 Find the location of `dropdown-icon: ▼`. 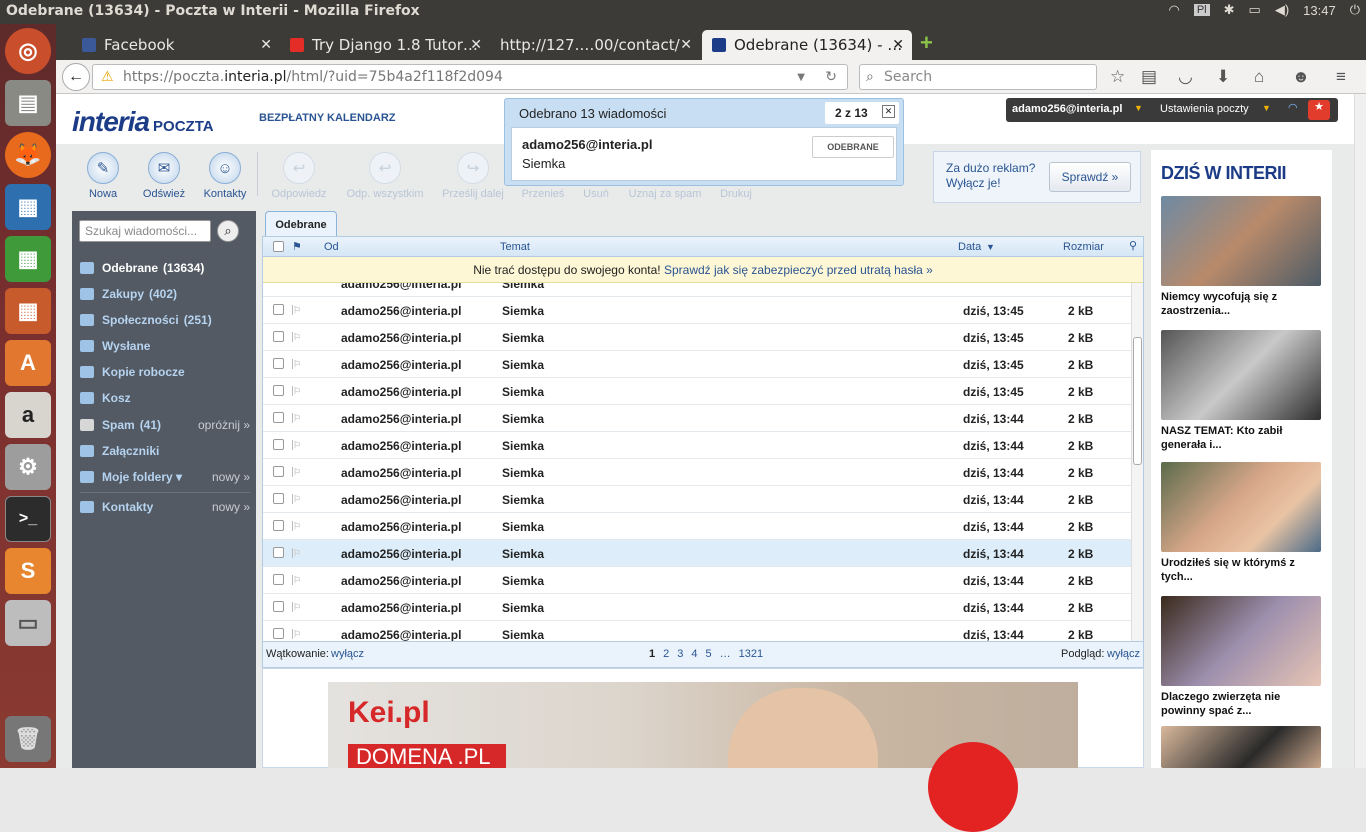

dropdown-icon: ▼ is located at coordinates (801, 77).